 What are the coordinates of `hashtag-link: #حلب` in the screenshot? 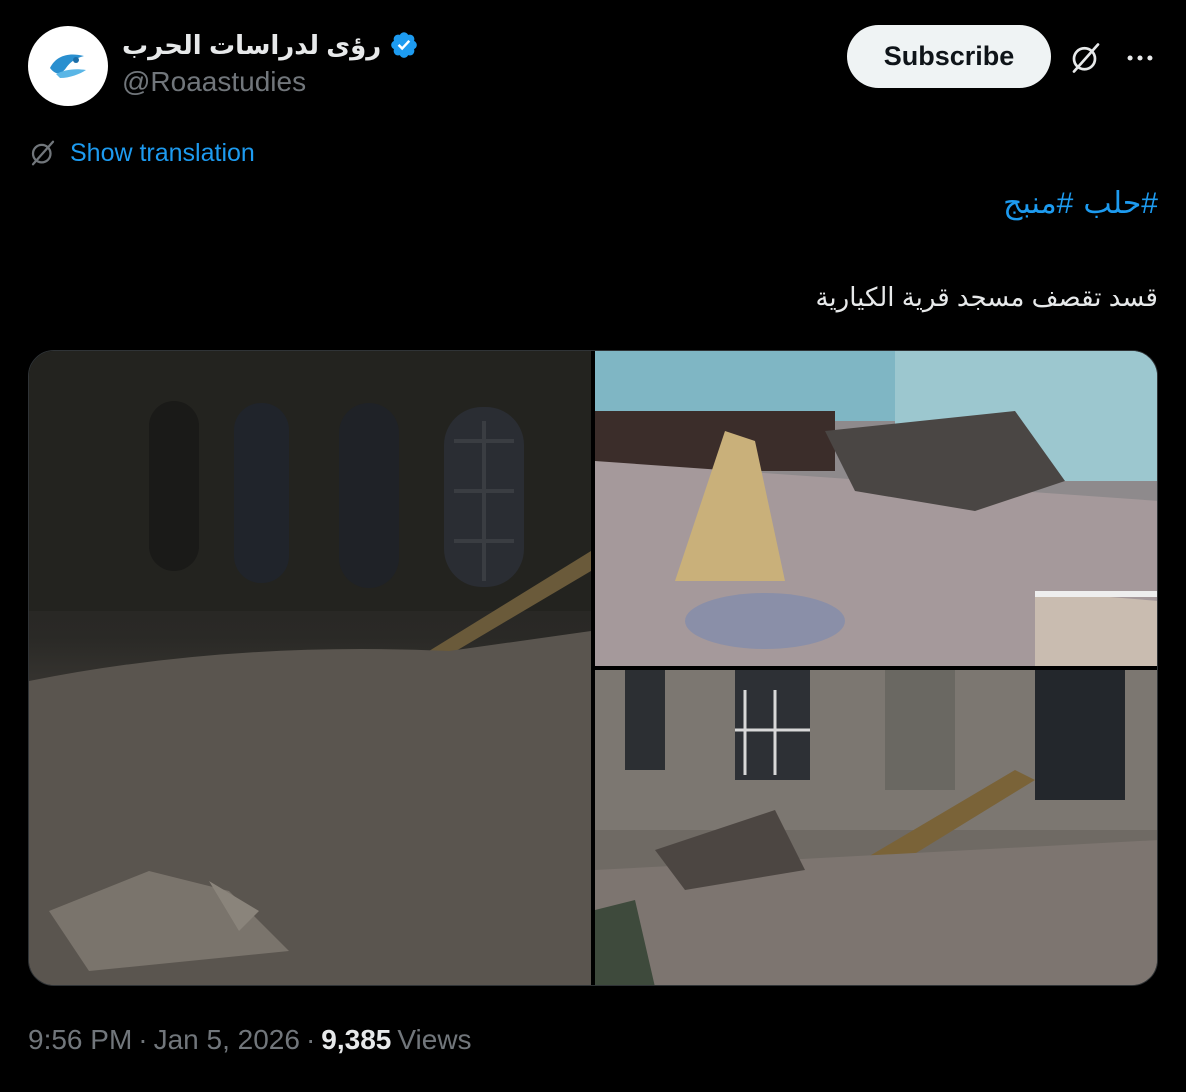 It's located at (1120, 203).